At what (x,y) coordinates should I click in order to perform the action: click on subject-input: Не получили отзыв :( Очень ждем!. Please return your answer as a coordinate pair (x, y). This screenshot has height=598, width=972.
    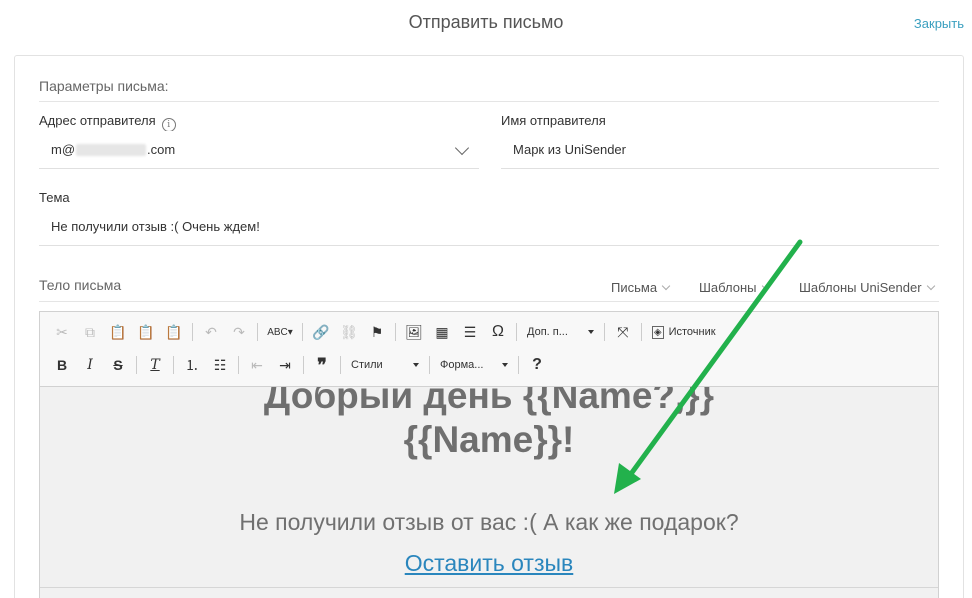
    Looking at the image, I should click on (489, 227).